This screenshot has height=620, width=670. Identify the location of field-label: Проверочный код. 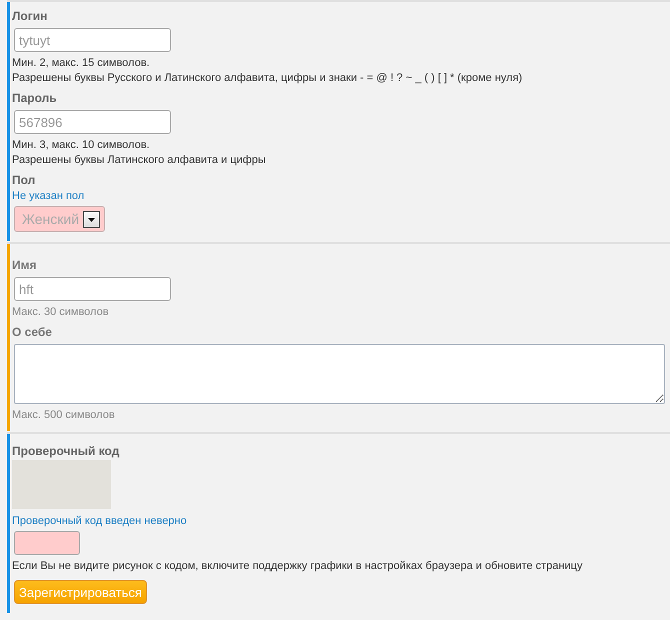
(66, 451).